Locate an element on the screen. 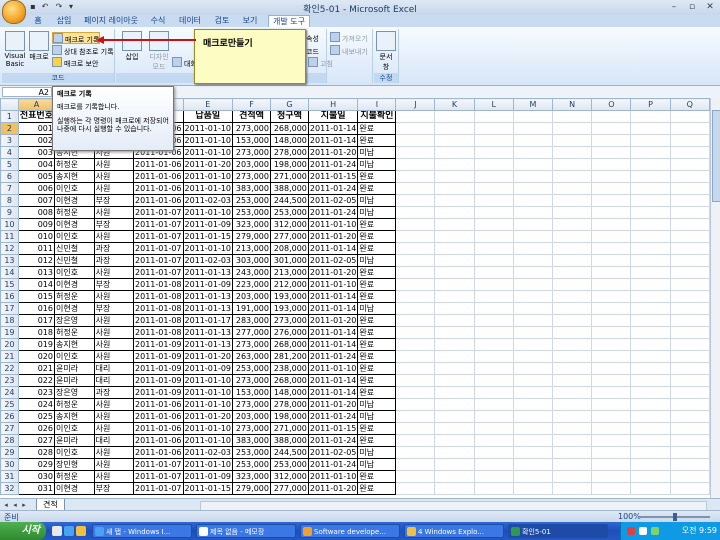 This screenshot has height=540, width=720. name-box: A2 is located at coordinates (27, 92).